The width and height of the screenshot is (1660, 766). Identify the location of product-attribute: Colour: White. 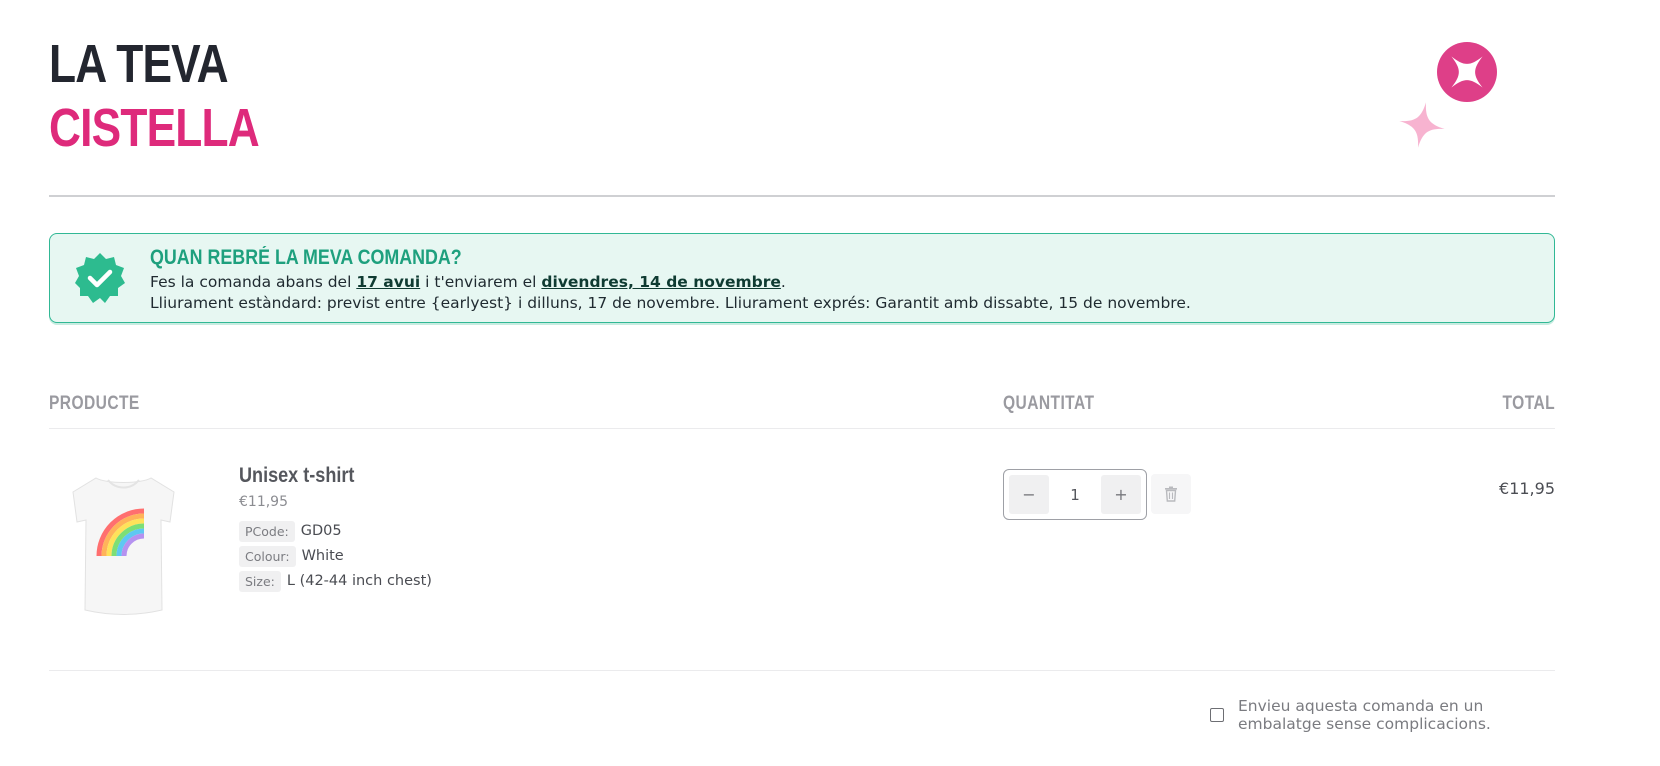
(291, 556).